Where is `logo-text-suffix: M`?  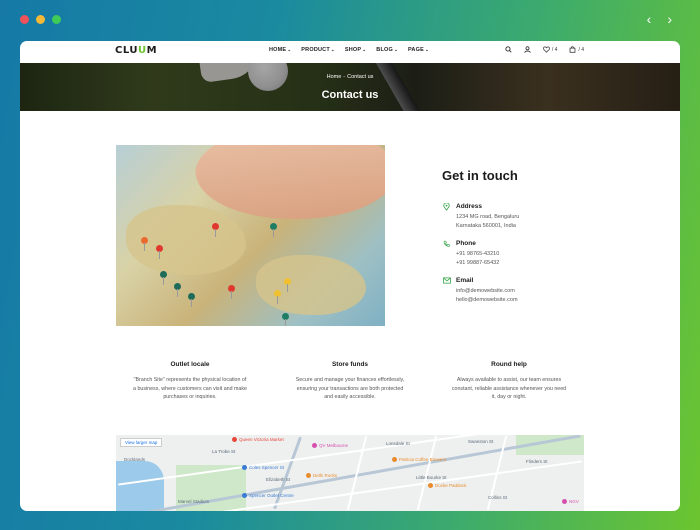 logo-text-suffix: M is located at coordinates (152, 50).